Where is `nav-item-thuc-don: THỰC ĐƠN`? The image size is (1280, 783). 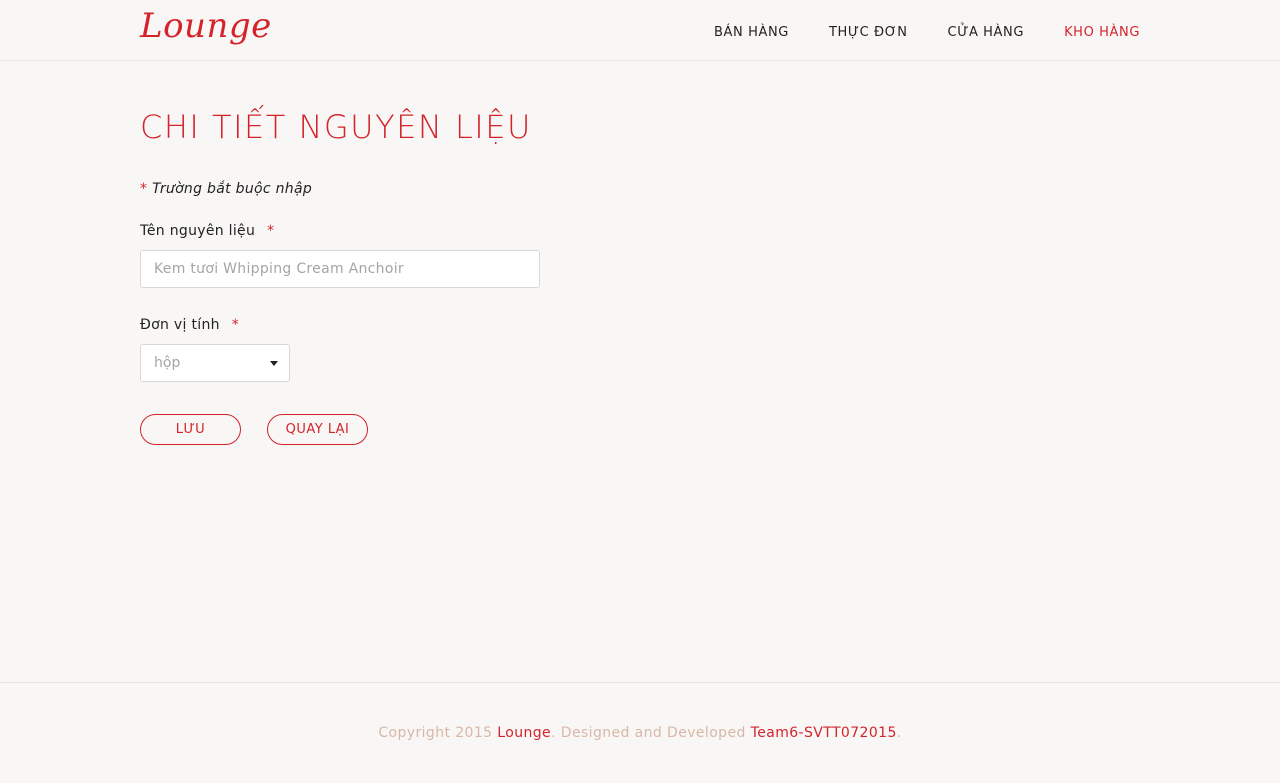
nav-item-thuc-don: THỰC ĐƠN is located at coordinates (868, 30).